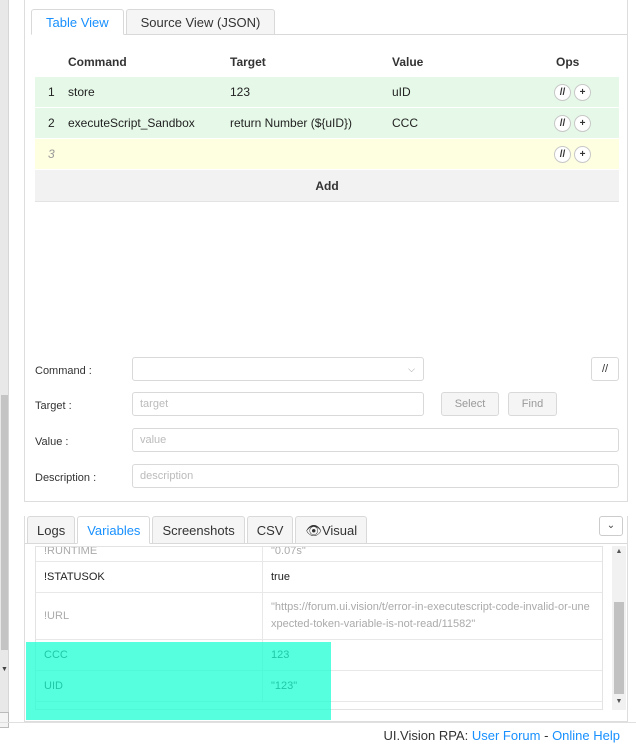 The image size is (636, 750). I want to click on table-header: Command Target Value Ops, so click(327, 61).